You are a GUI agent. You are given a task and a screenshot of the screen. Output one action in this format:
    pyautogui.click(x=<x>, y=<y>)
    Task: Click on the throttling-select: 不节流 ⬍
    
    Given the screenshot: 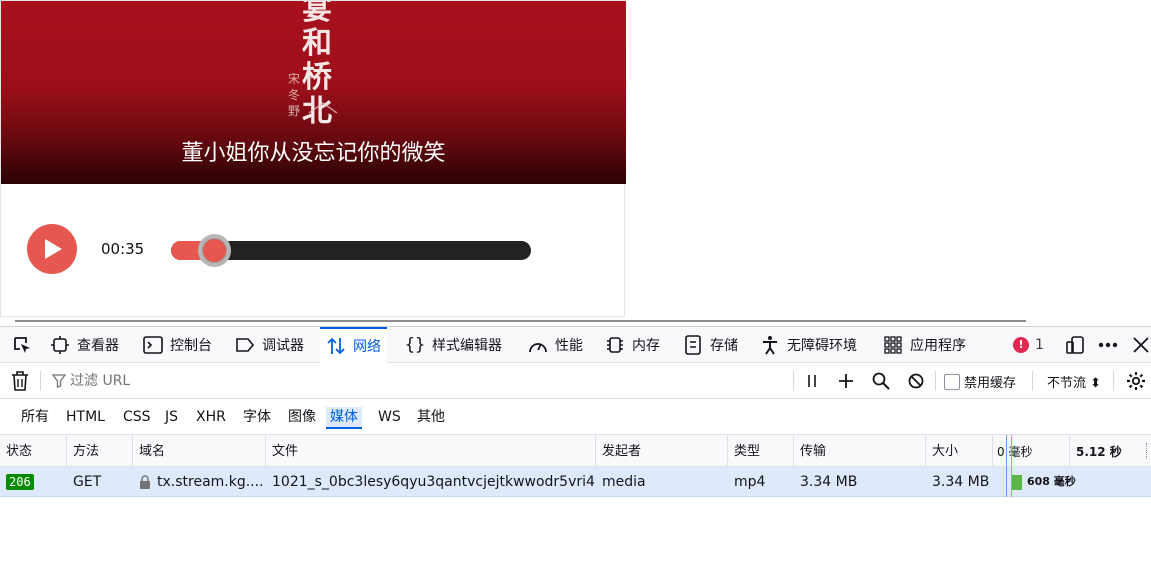 What is the action you would take?
    pyautogui.click(x=1074, y=381)
    